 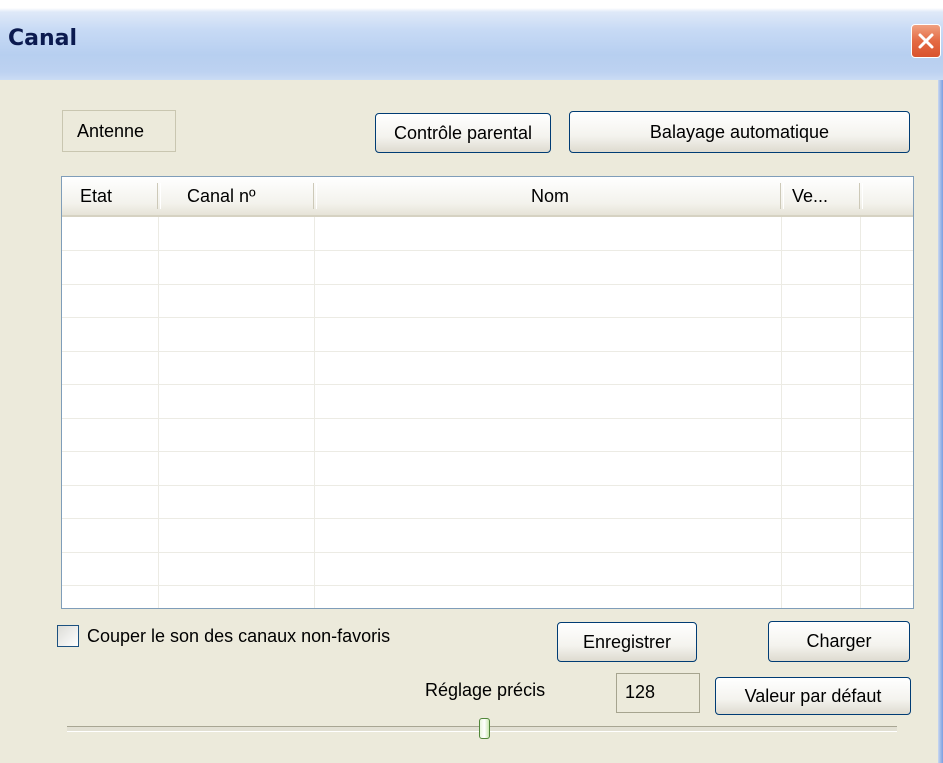 What do you see at coordinates (627, 642) in the screenshot?
I see `save-button: Enregistrer` at bounding box center [627, 642].